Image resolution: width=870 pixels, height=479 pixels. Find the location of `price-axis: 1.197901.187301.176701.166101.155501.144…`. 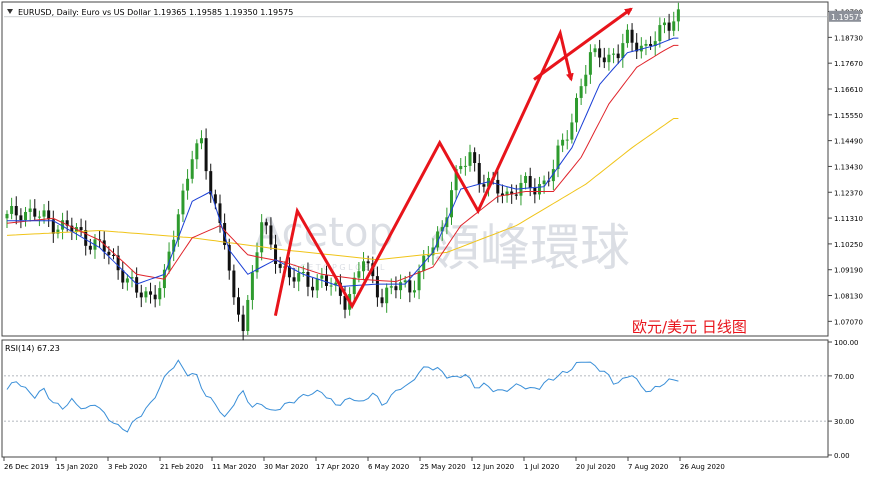

price-axis: 1.197901.187301.176701.166101.155501.144… is located at coordinates (845, 167).